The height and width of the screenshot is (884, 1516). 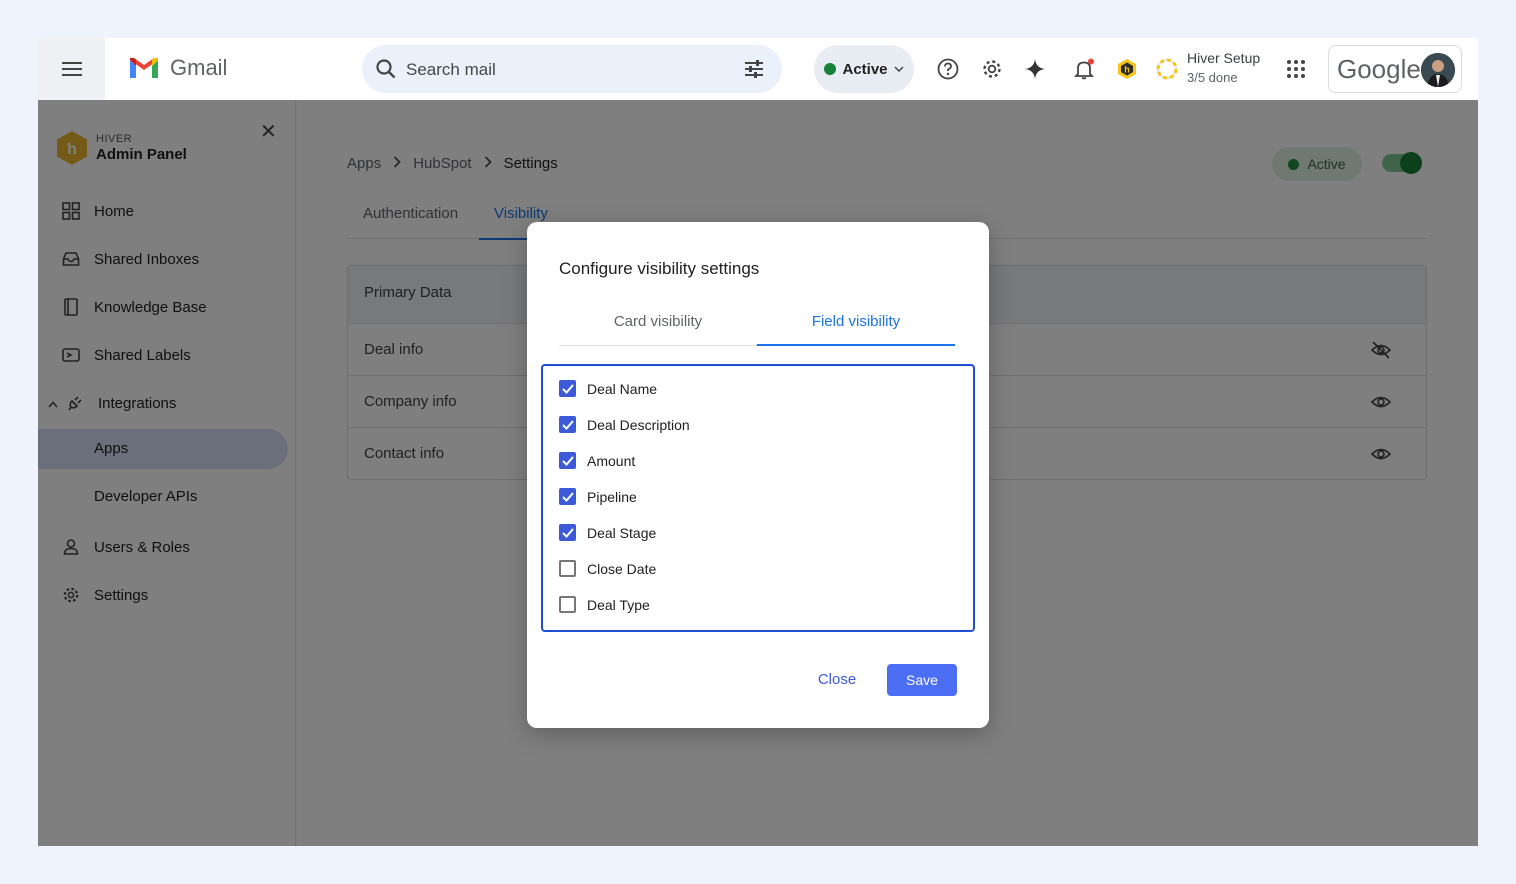 What do you see at coordinates (992, 69) in the screenshot?
I see `settings-gear-icon` at bounding box center [992, 69].